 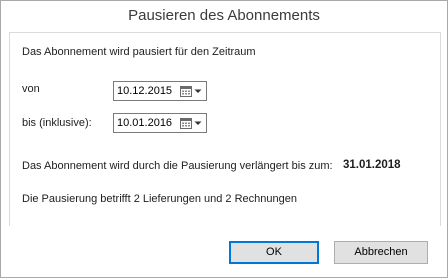 What do you see at coordinates (274, 252) in the screenshot?
I see `ok-button: OK` at bounding box center [274, 252].